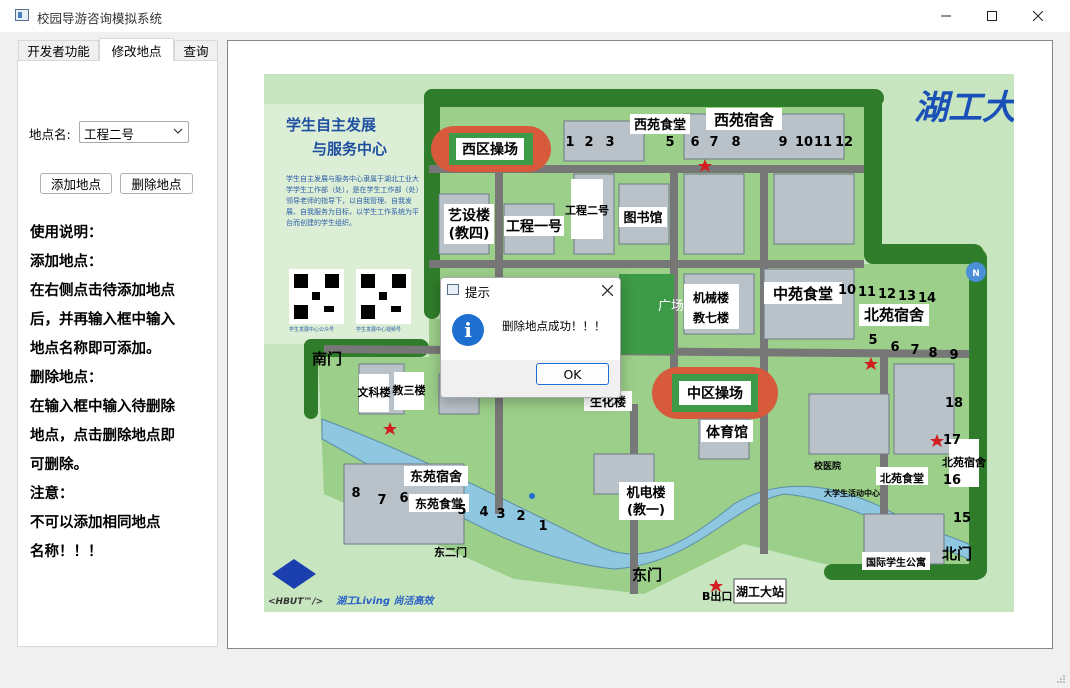 The width and height of the screenshot is (1070, 688). What do you see at coordinates (327, 359) in the screenshot?
I see `map-label-south-gate: 南门` at bounding box center [327, 359].